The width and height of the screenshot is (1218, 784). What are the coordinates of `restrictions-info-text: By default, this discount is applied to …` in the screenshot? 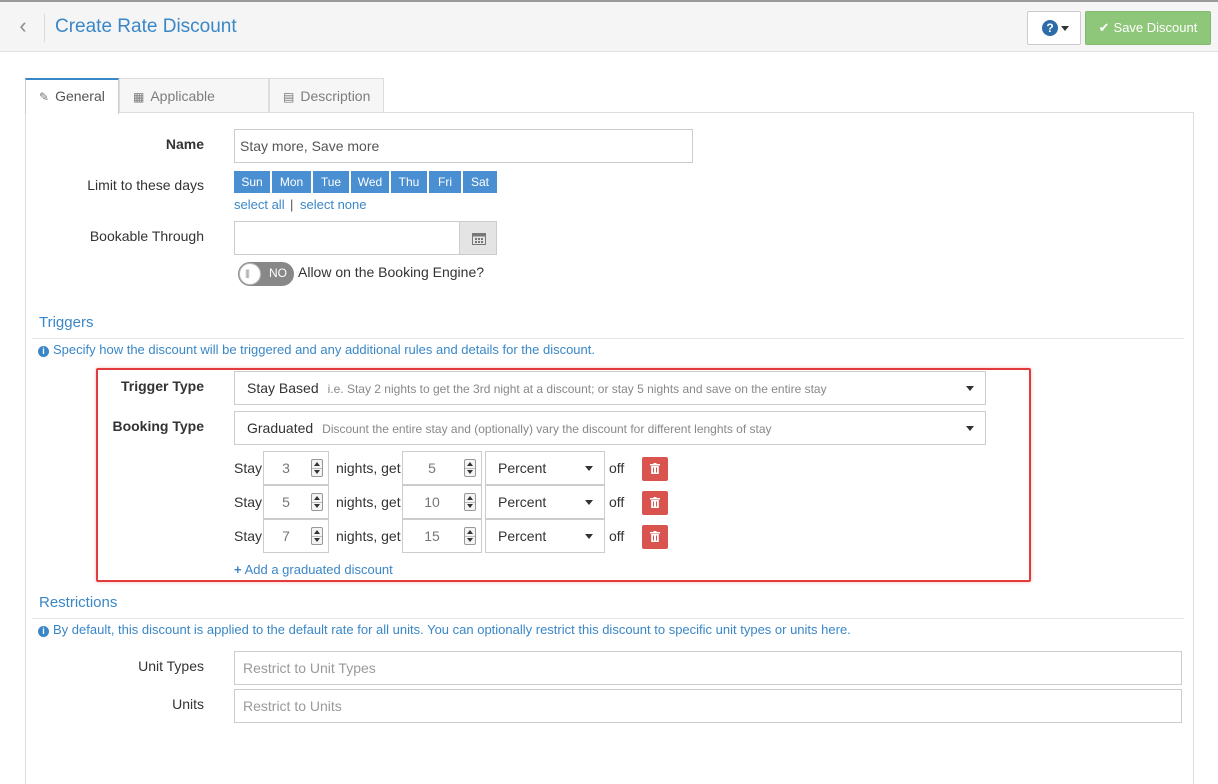 It's located at (452, 629).